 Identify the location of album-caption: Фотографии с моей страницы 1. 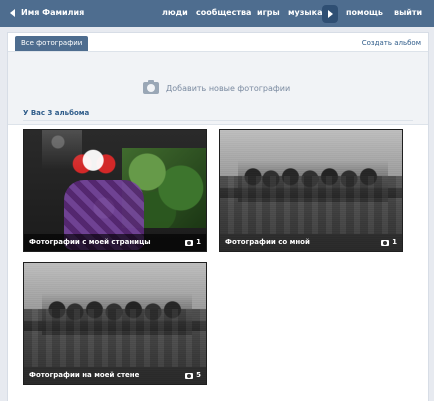
(115, 242).